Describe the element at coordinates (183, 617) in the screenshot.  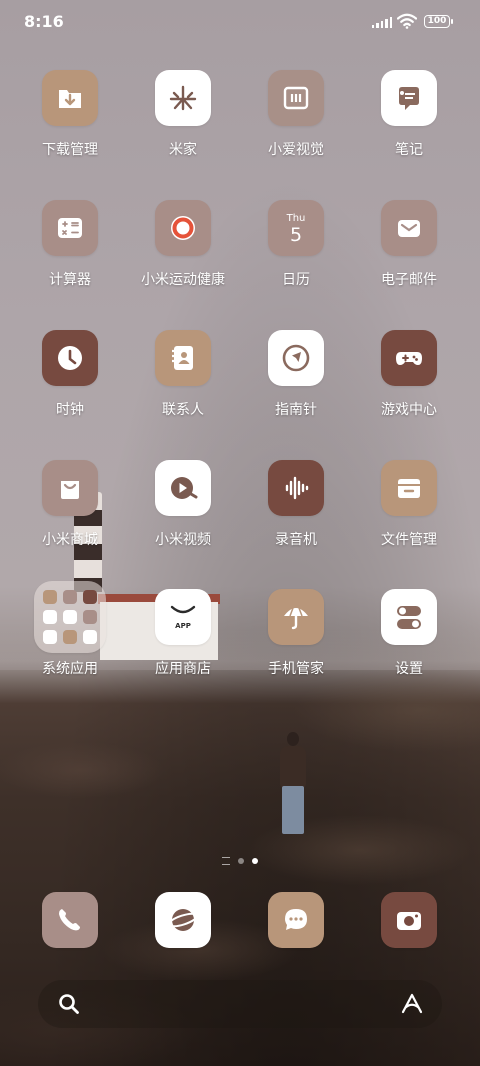
I see `app-store-icon: APP` at that location.